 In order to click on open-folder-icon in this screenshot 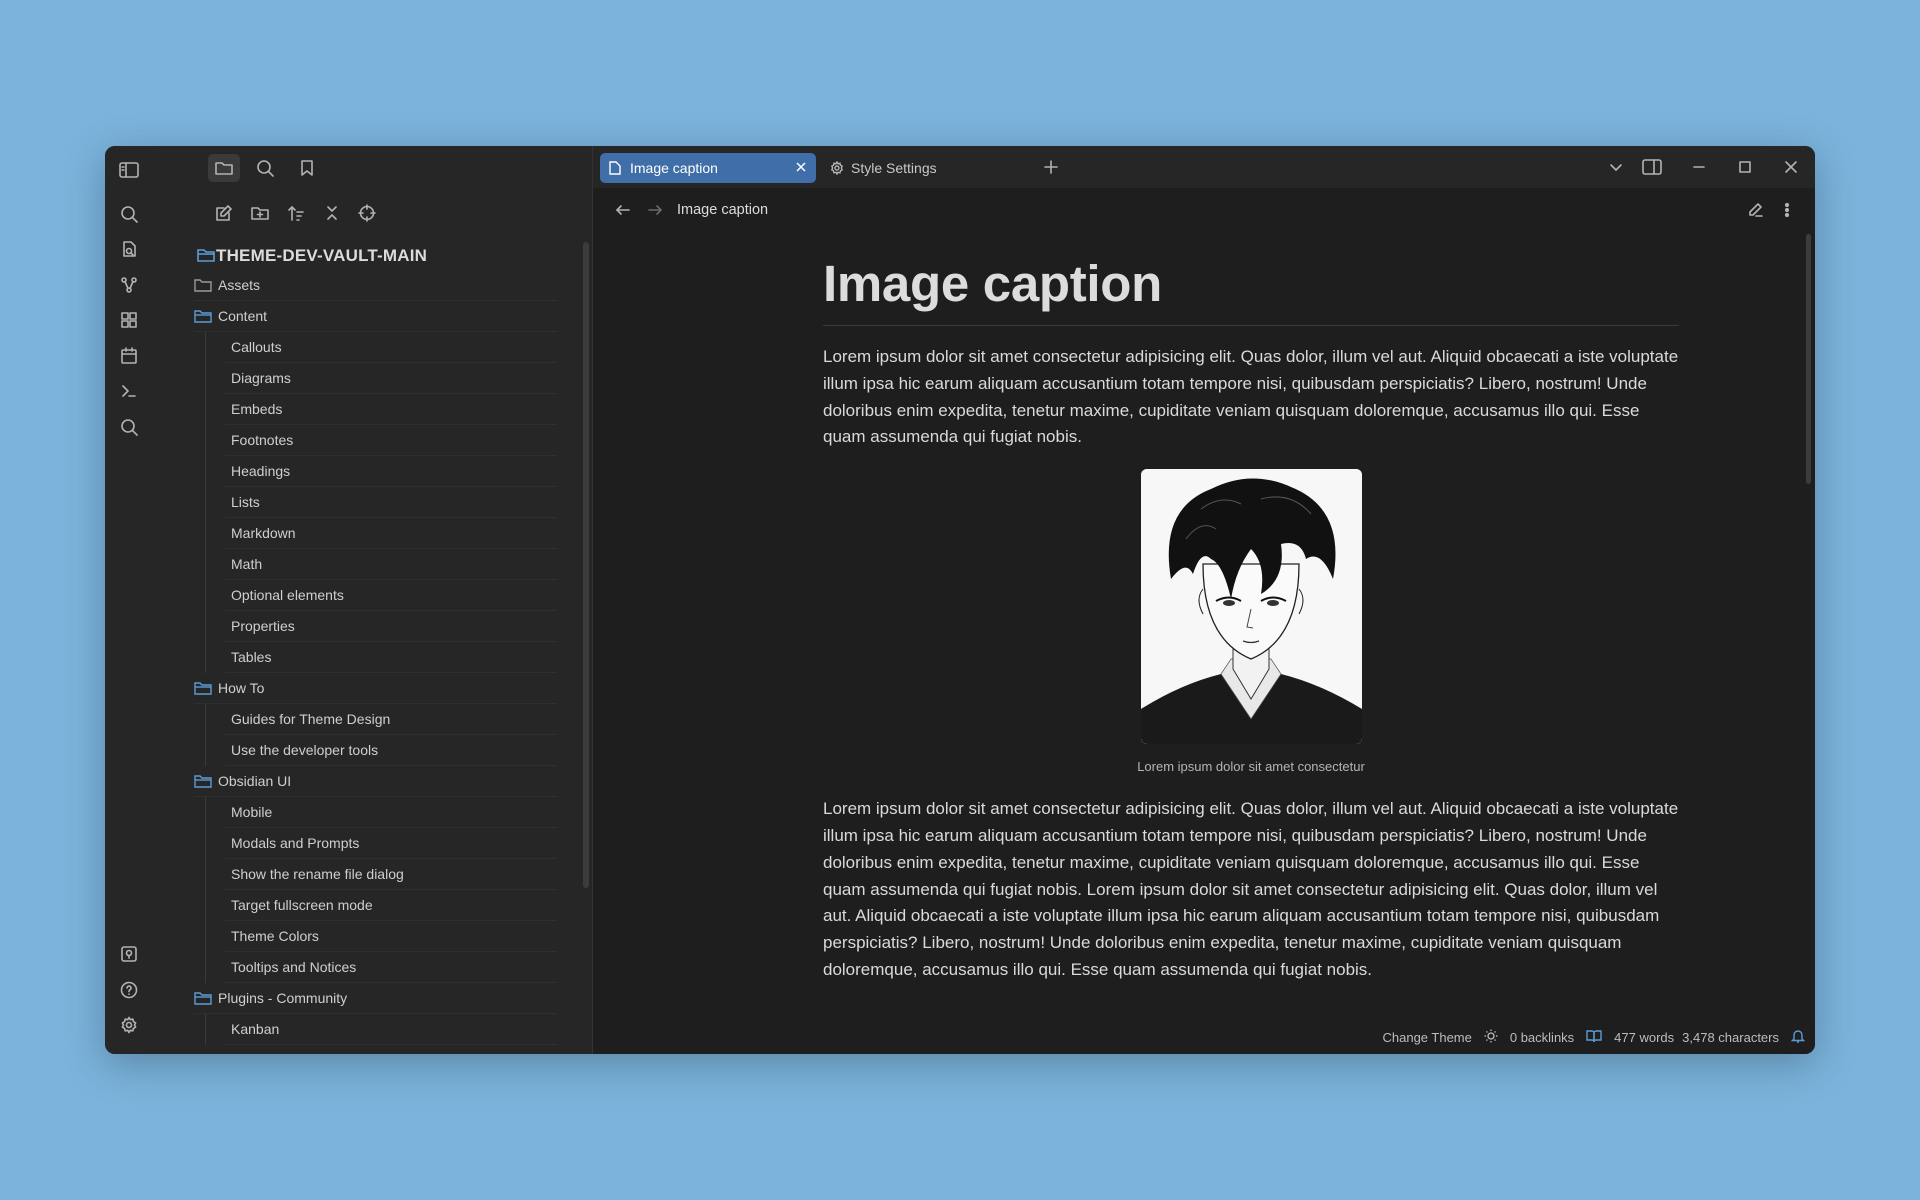, I will do `click(203, 316)`.